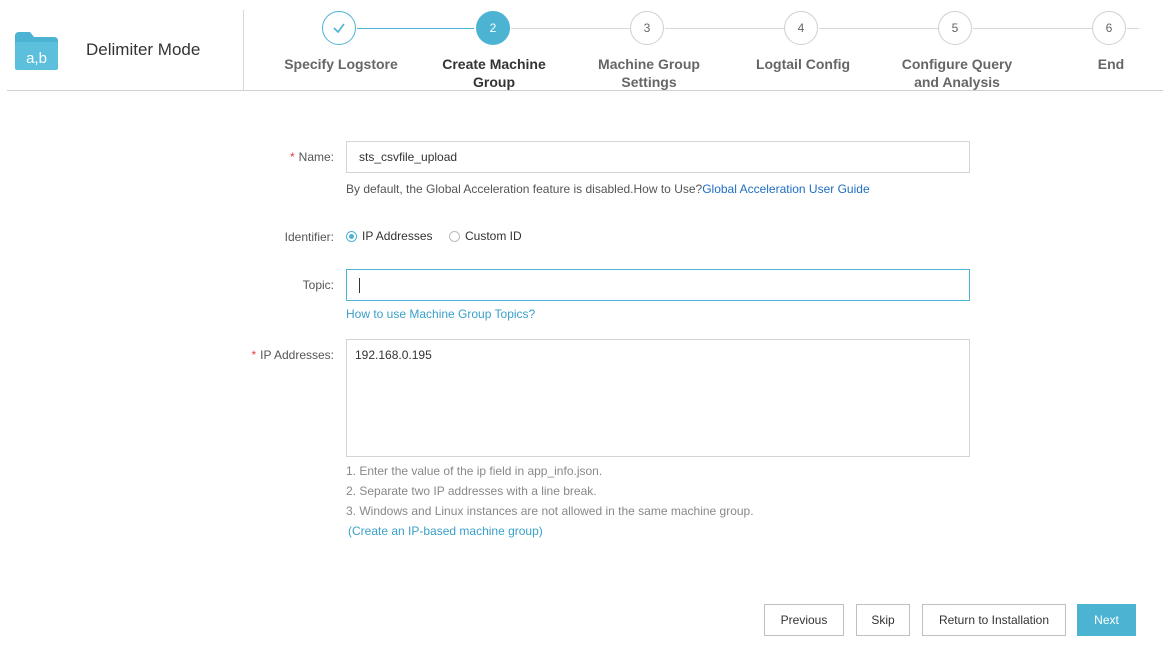  Describe the element at coordinates (955, 28) in the screenshot. I see `step-5-circle: 5` at that location.